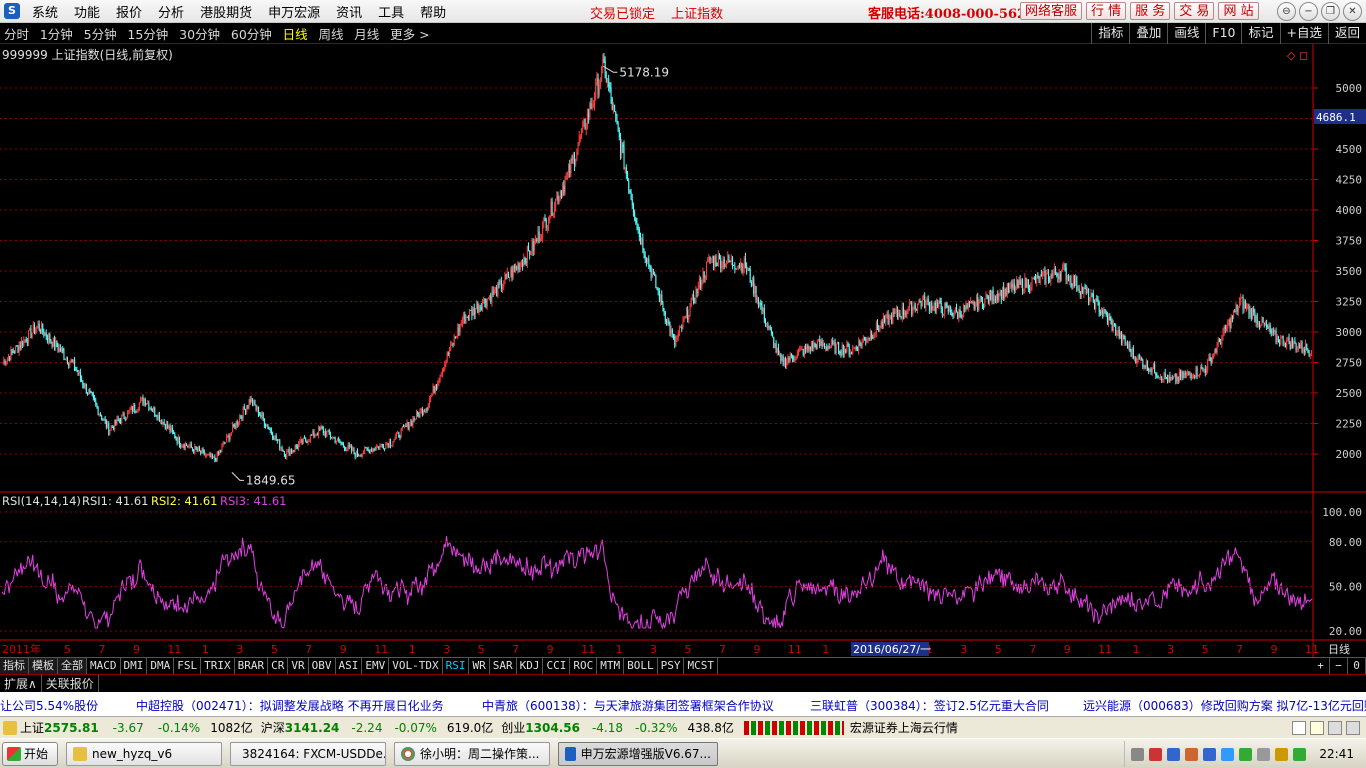 The height and width of the screenshot is (768, 1366). Describe the element at coordinates (1352, 11) in the screenshot. I see `close-button: ✕` at that location.